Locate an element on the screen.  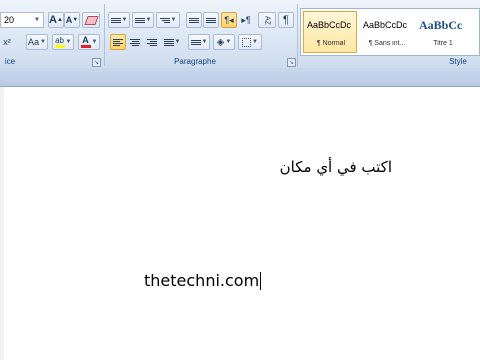
rtl-direction-button: ¶◂ is located at coordinates (229, 20).